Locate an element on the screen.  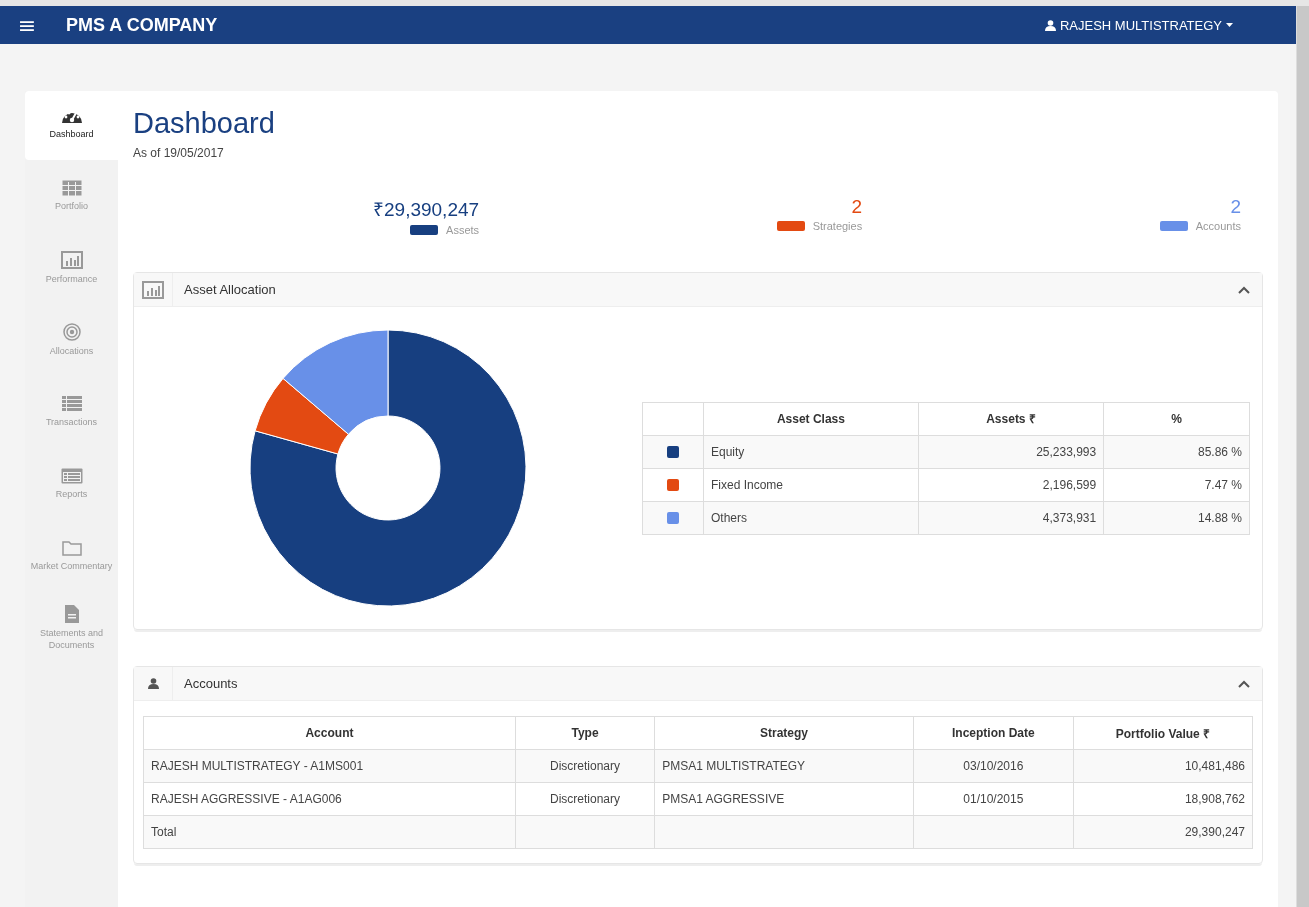
table-cell: 4,373,931 is located at coordinates (1011, 517).